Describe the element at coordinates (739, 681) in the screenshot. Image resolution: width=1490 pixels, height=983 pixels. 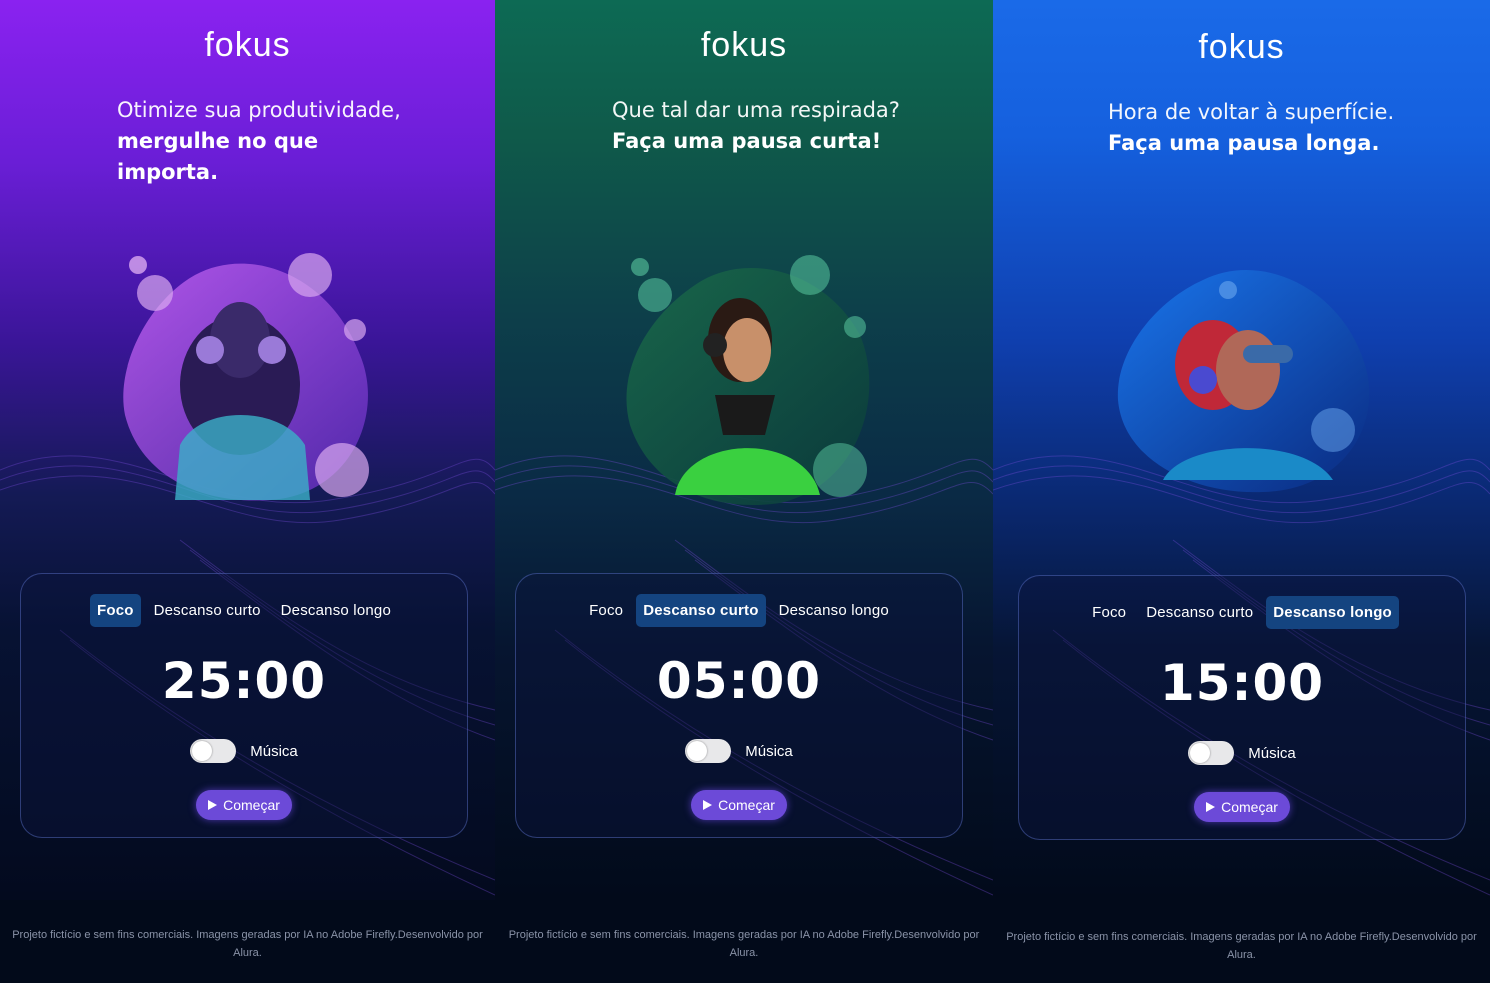
I see `timer-display: 05:00` at that location.